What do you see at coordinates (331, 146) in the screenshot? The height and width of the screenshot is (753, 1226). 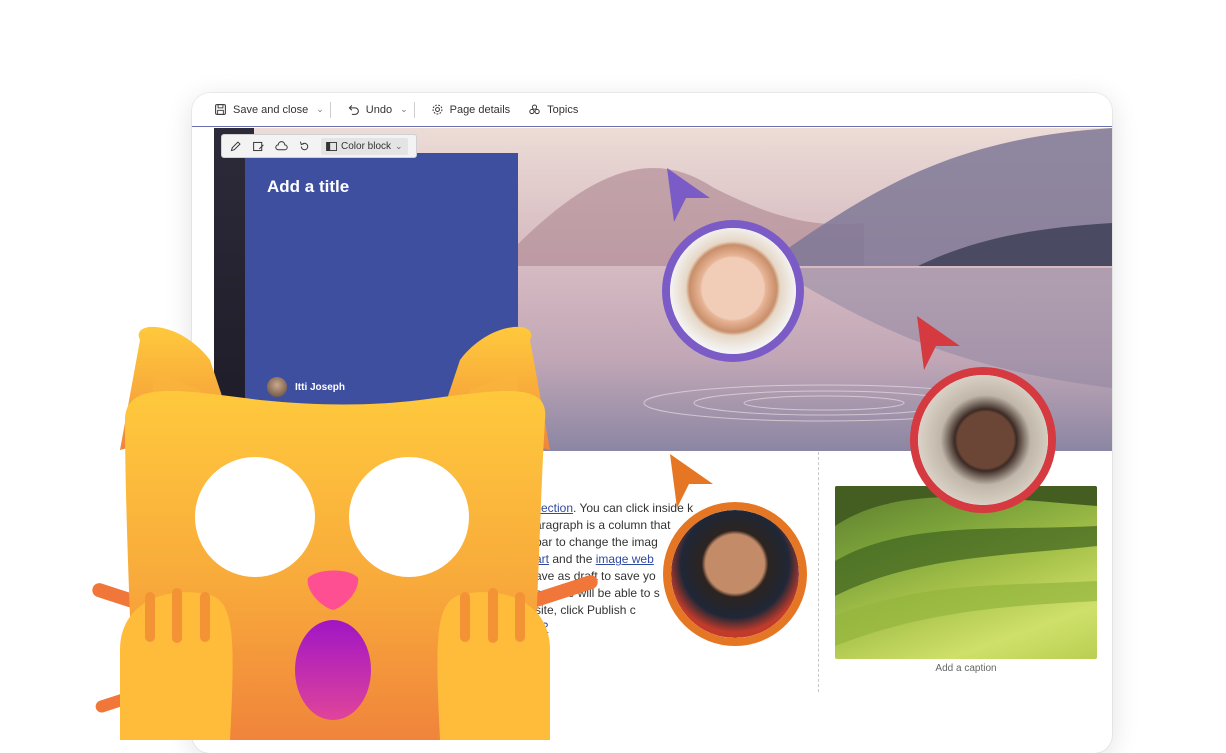 I see `color-block-icon` at bounding box center [331, 146].